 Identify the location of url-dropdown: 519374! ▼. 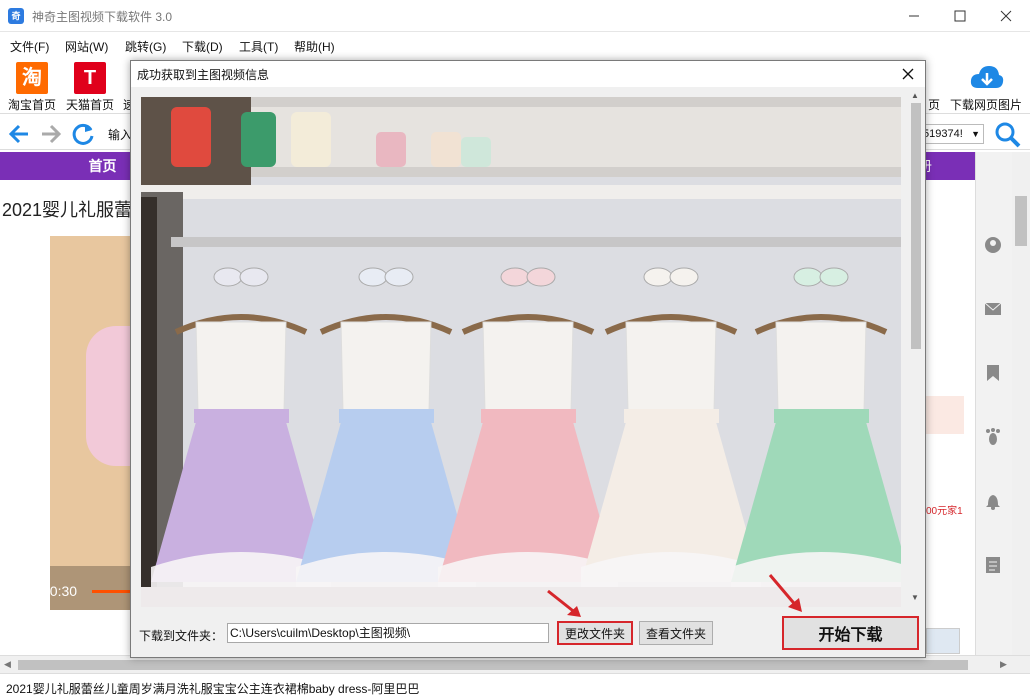
(952, 134).